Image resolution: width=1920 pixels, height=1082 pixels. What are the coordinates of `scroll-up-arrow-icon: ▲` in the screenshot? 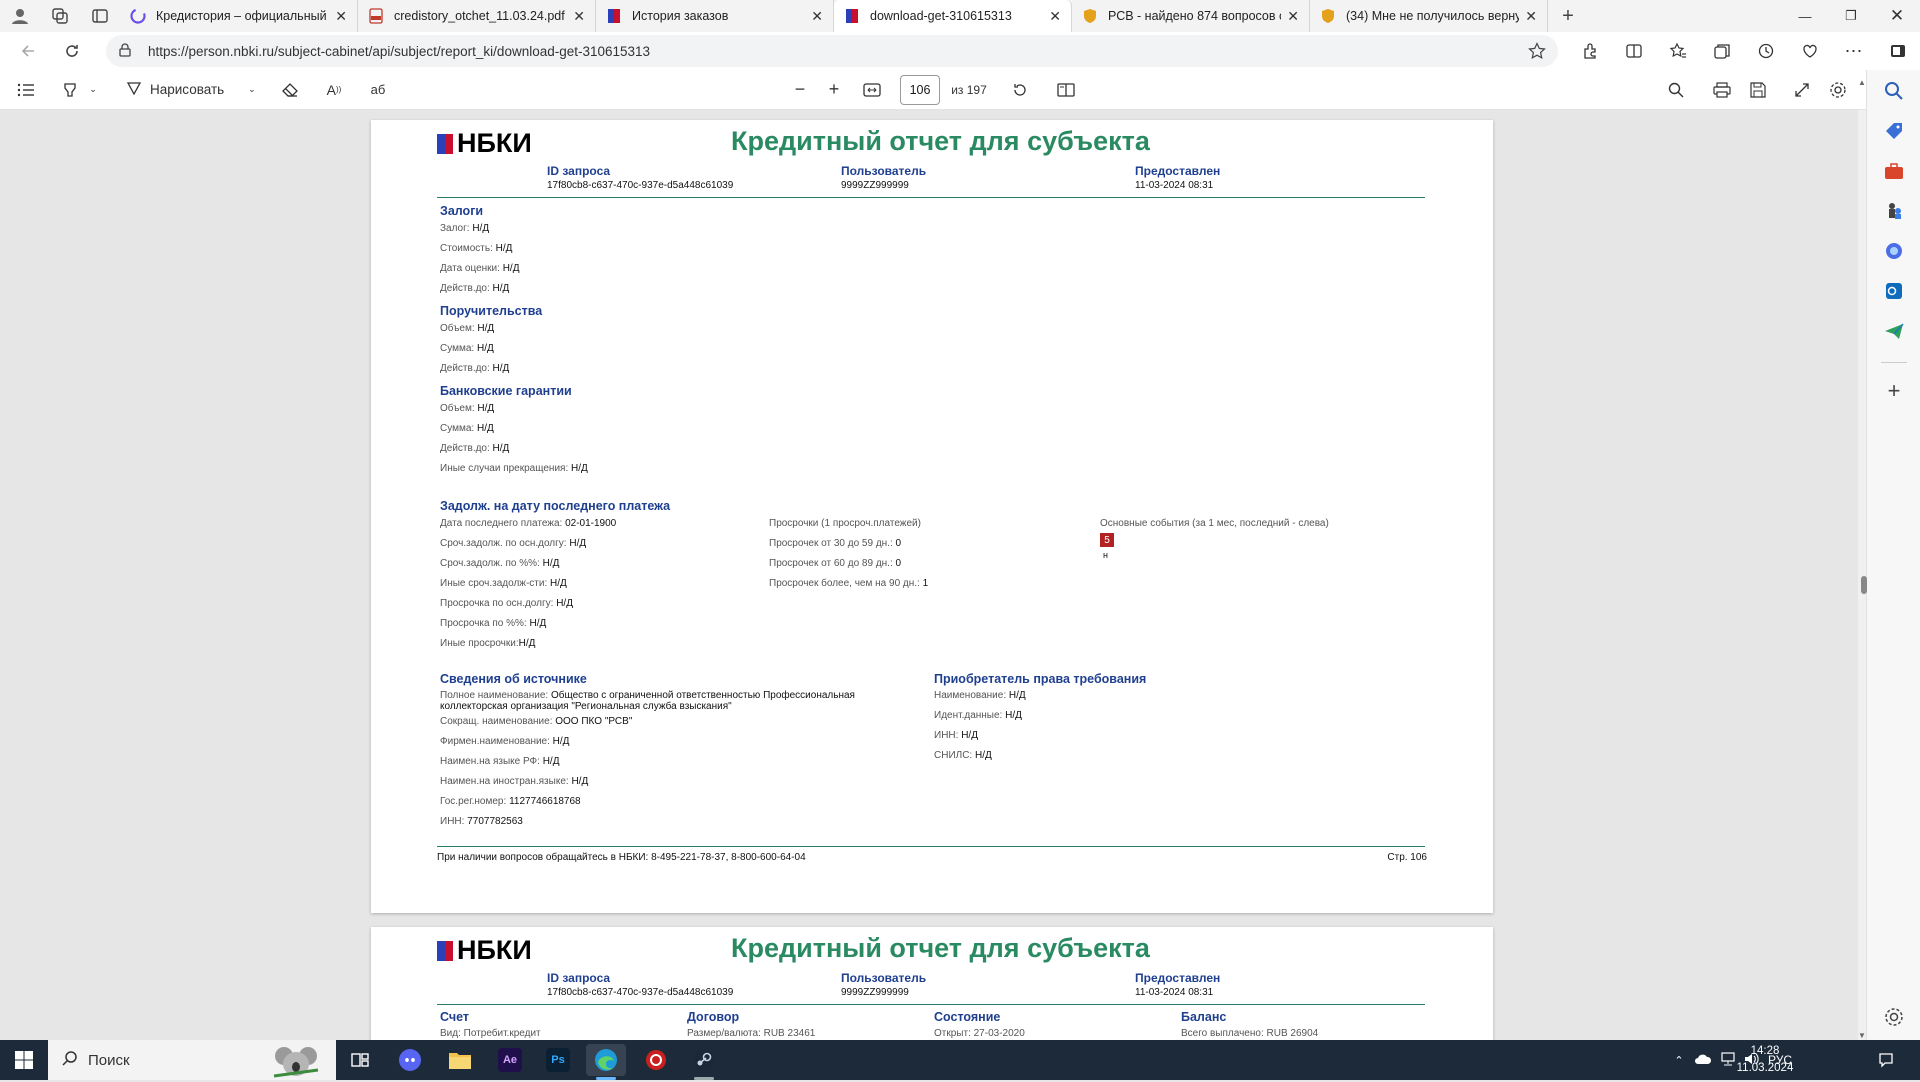 It's located at (1862, 82).